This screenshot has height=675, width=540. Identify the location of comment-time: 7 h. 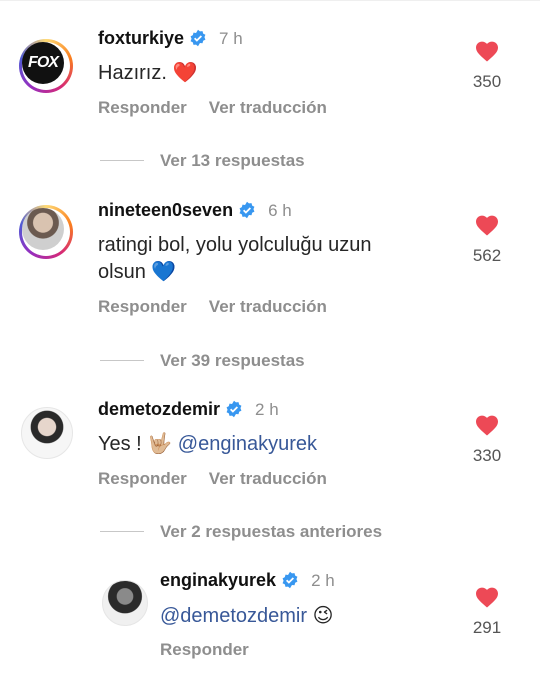
(231, 38).